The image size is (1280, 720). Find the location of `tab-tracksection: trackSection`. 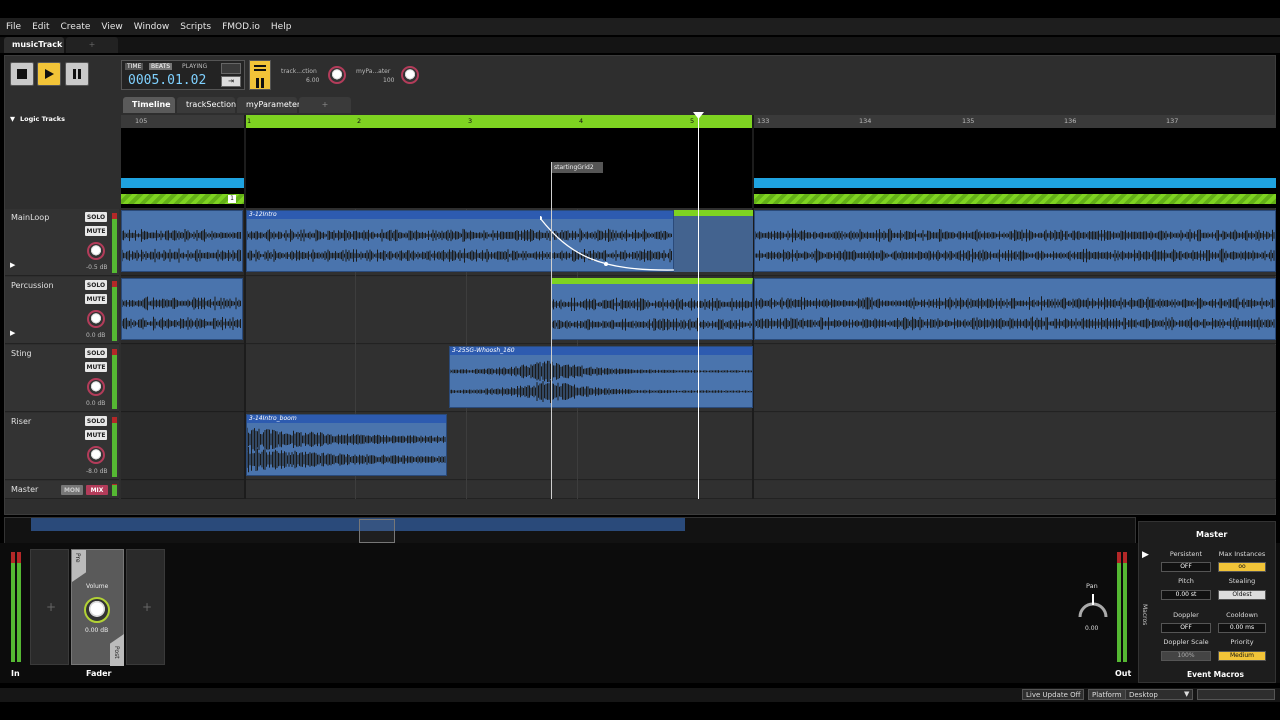

tab-tracksection: trackSection is located at coordinates (206, 105).